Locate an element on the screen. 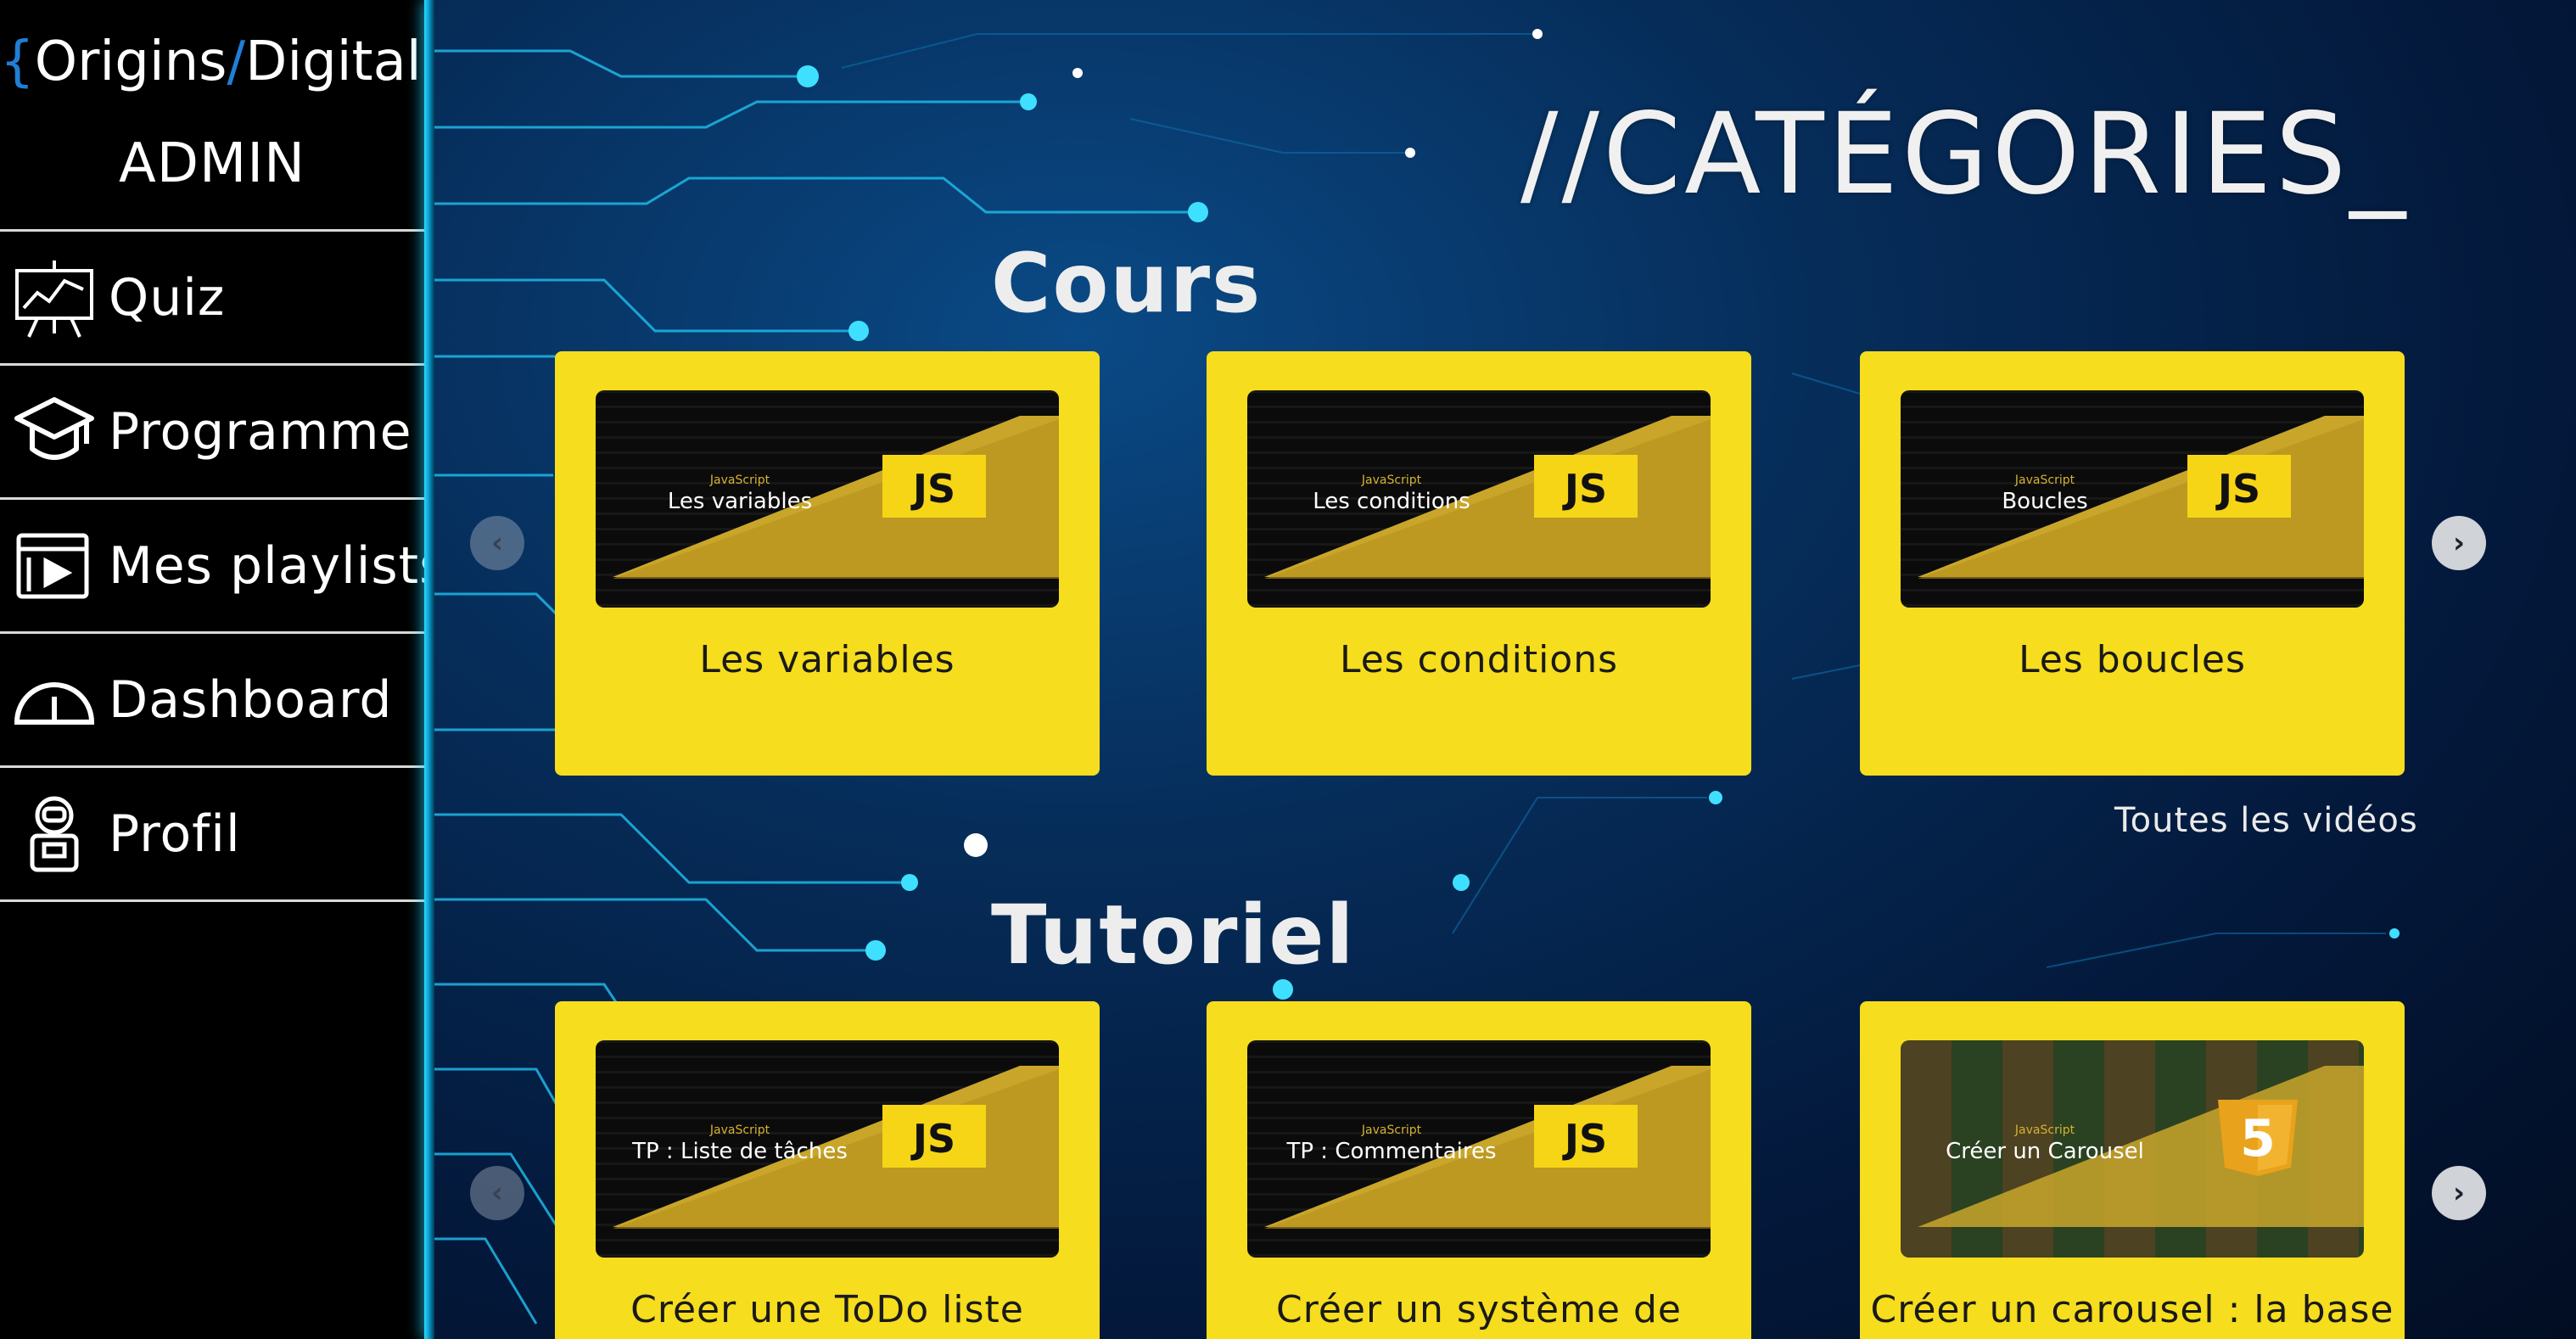  video-thumbnail: JavaScript TP : Liste de tâches JS is located at coordinates (828, 1149).